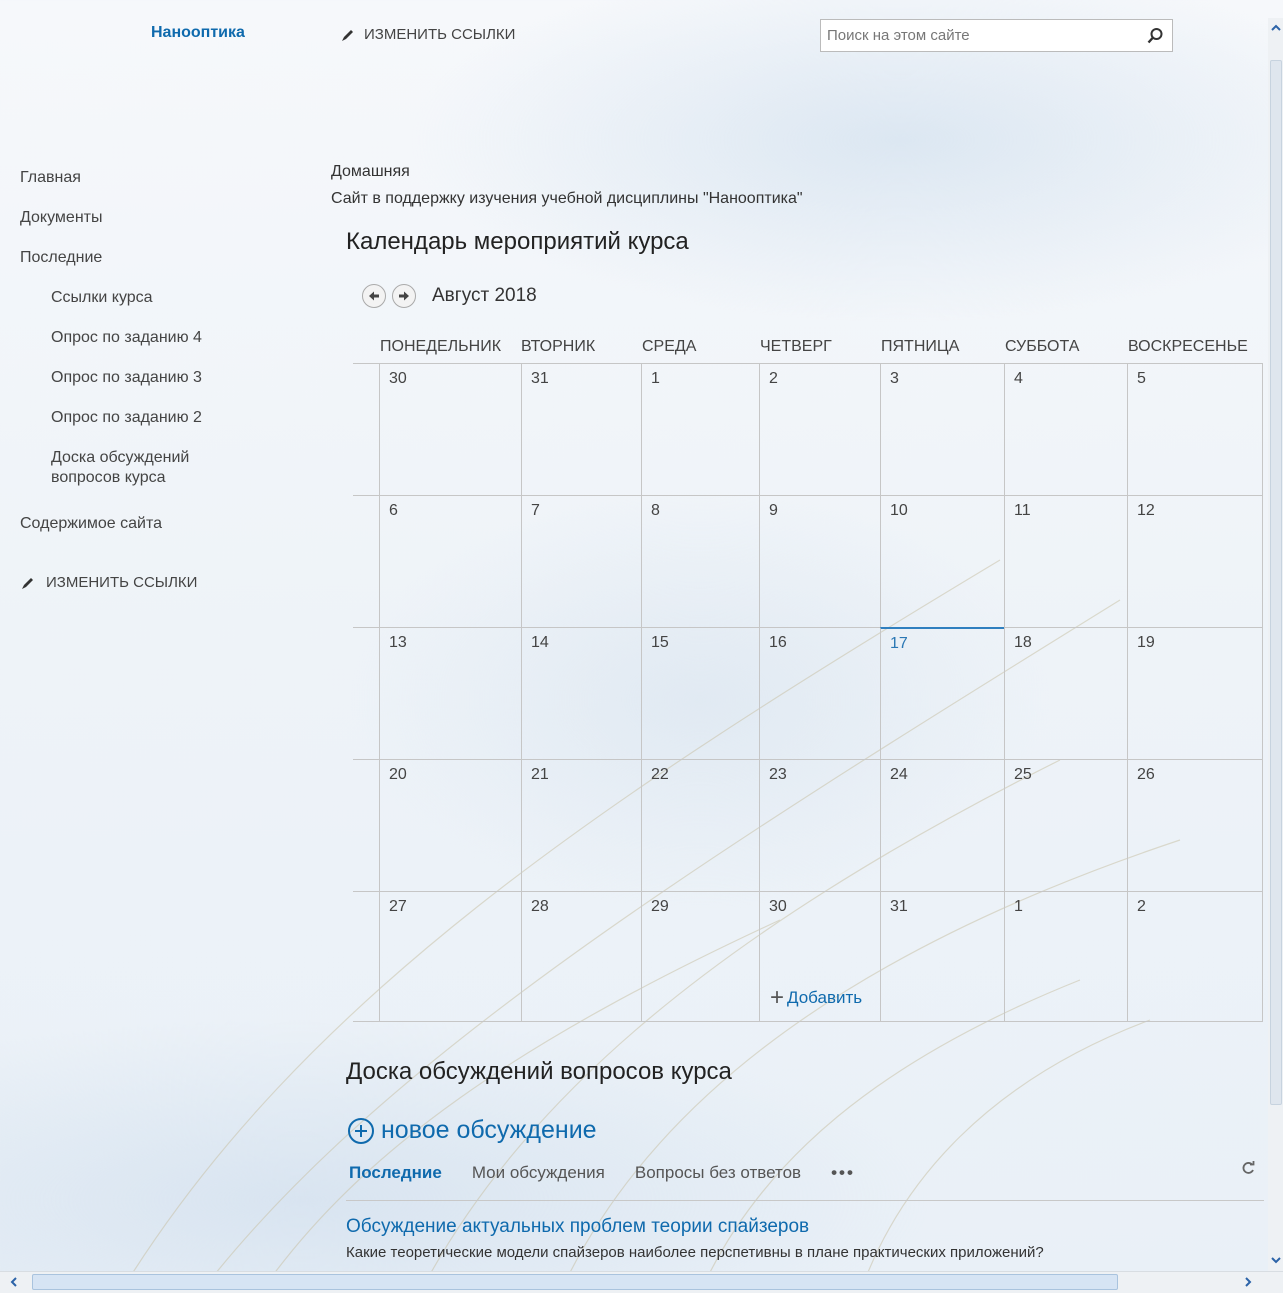  What do you see at coordinates (1276, 582) in the screenshot?
I see `vertical-scroll-thumb` at bounding box center [1276, 582].